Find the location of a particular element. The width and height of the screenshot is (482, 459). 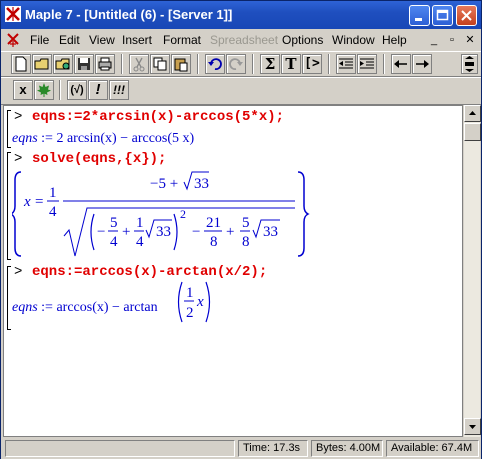

input-command-1: eqns:=2*arcsin(x)-arccos(5*x); is located at coordinates (158, 117).